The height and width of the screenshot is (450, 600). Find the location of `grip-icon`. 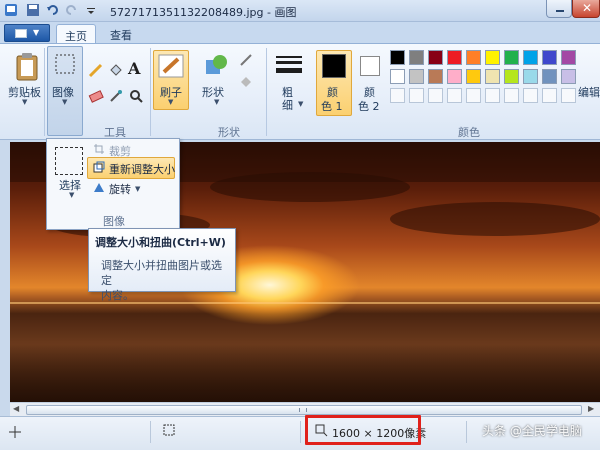

grip-icon is located at coordinates (303, 410).